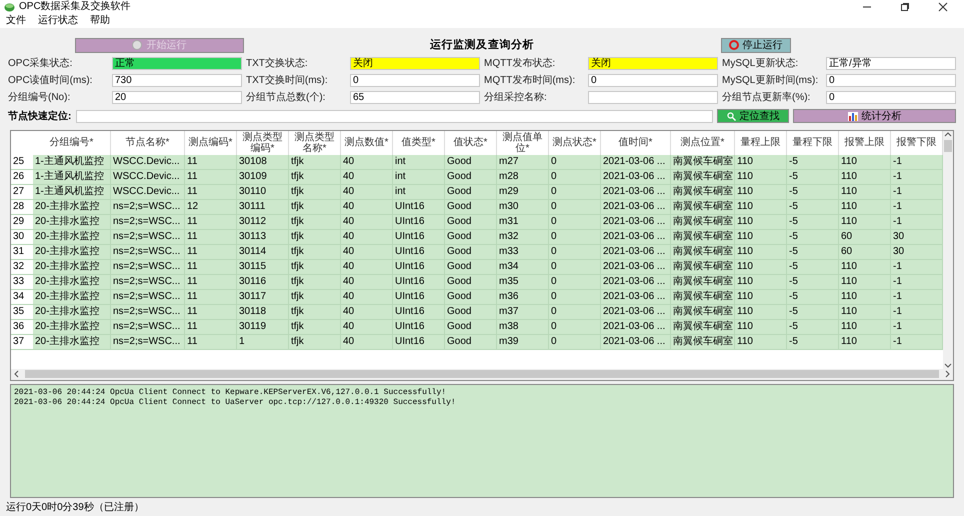  I want to click on table-cell: 30115, so click(263, 267).